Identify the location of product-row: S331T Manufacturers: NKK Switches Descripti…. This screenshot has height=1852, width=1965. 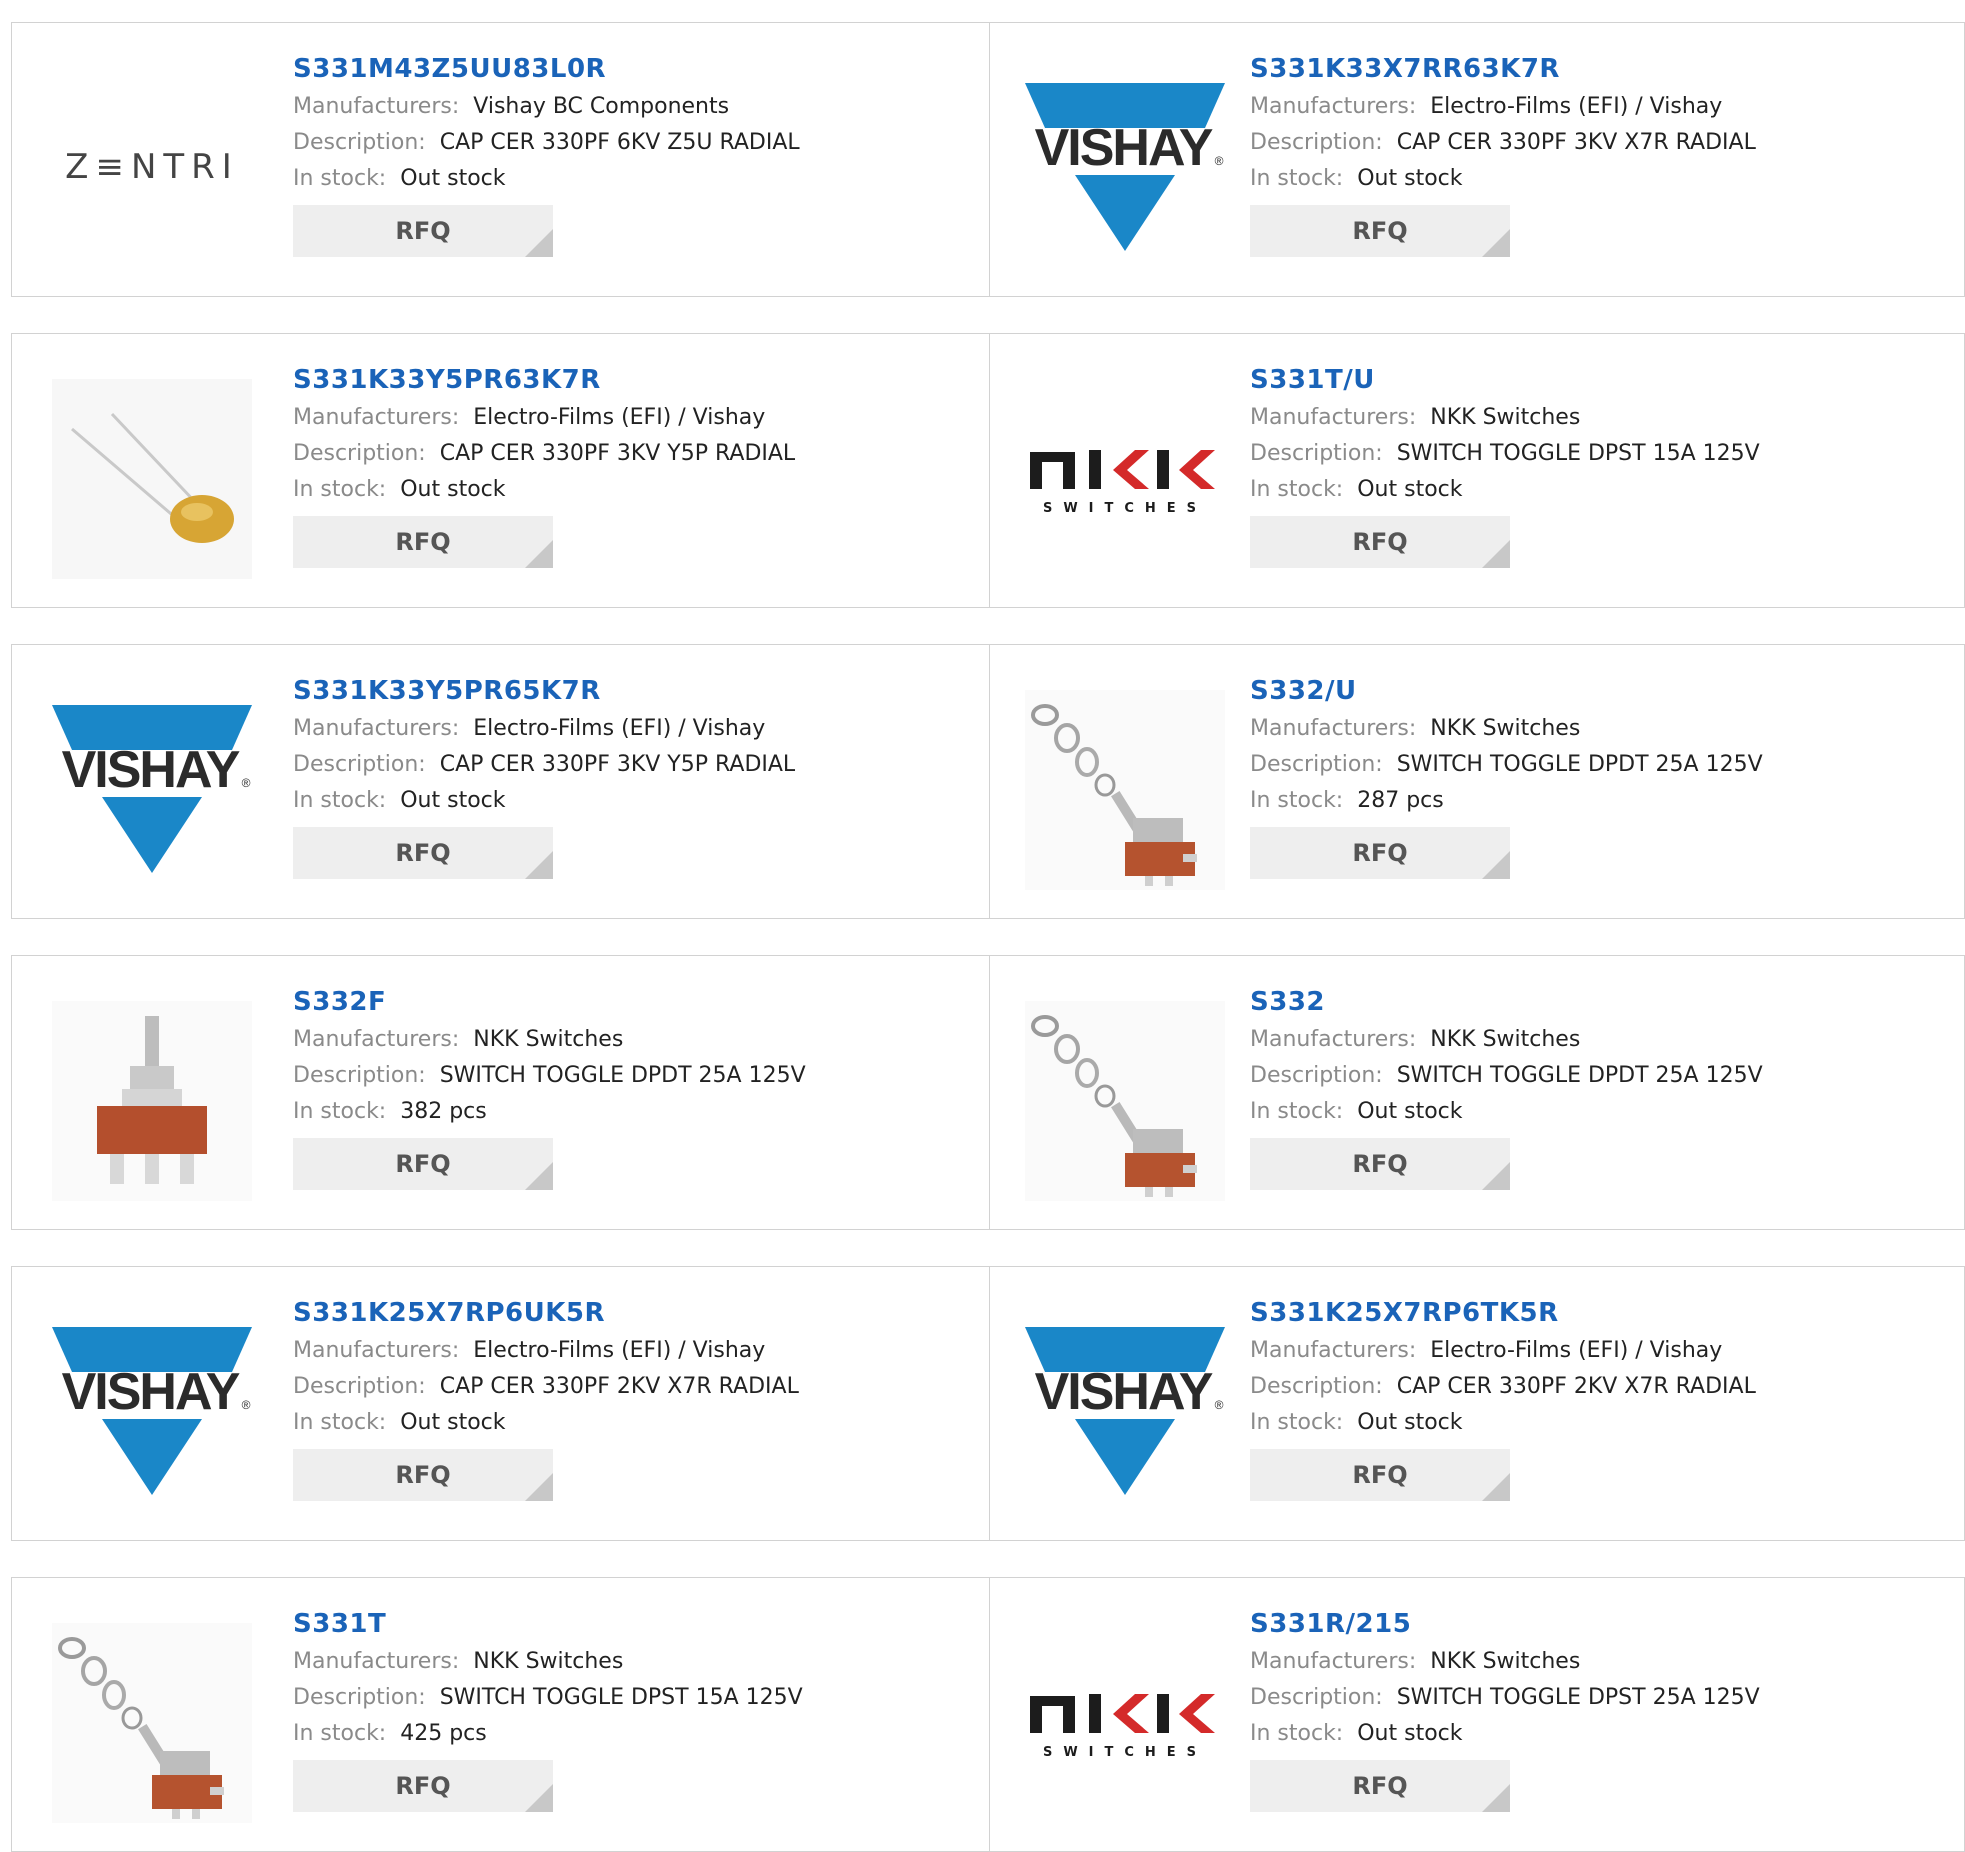
(988, 1714).